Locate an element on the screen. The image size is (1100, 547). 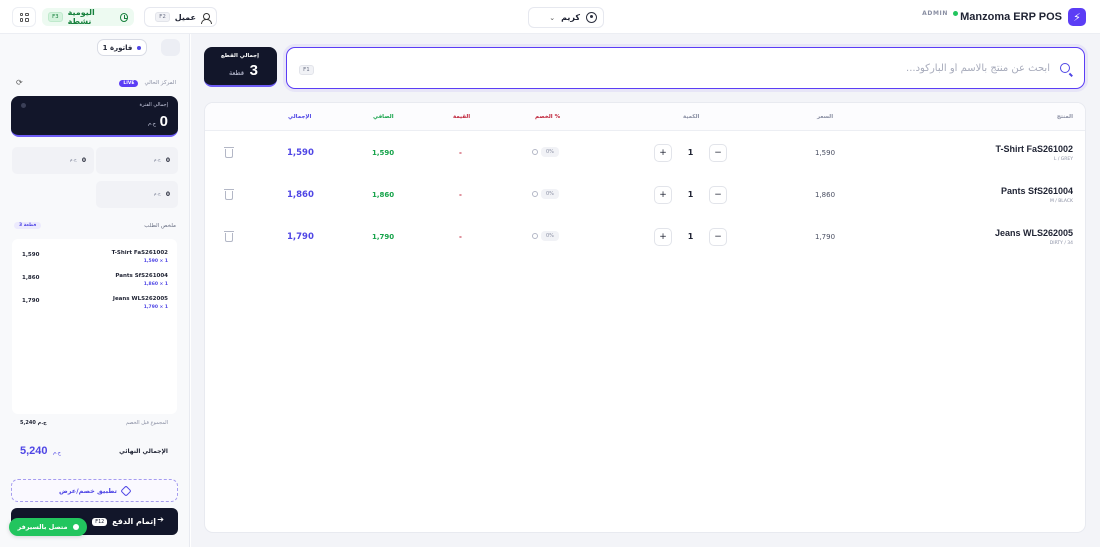
period-total-unit: ج.م is located at coordinates (152, 124).